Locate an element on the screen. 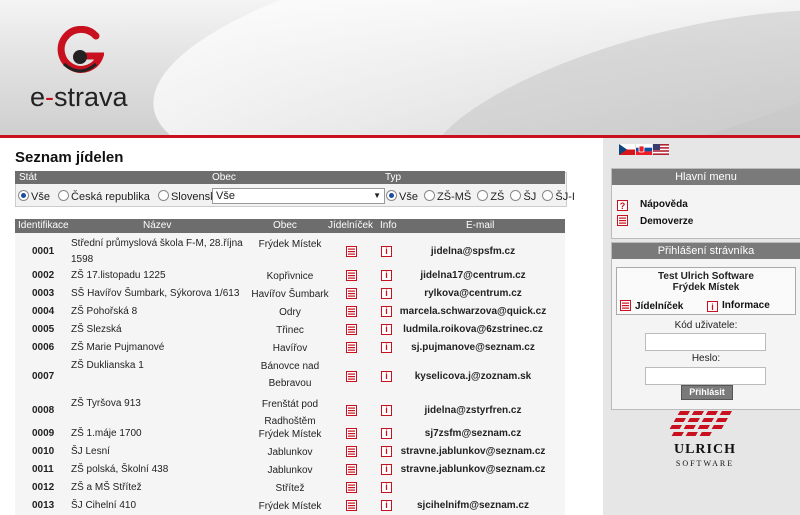 This screenshot has height=515, width=800. menu-item-demo: Demoverze is located at coordinates (655, 221).